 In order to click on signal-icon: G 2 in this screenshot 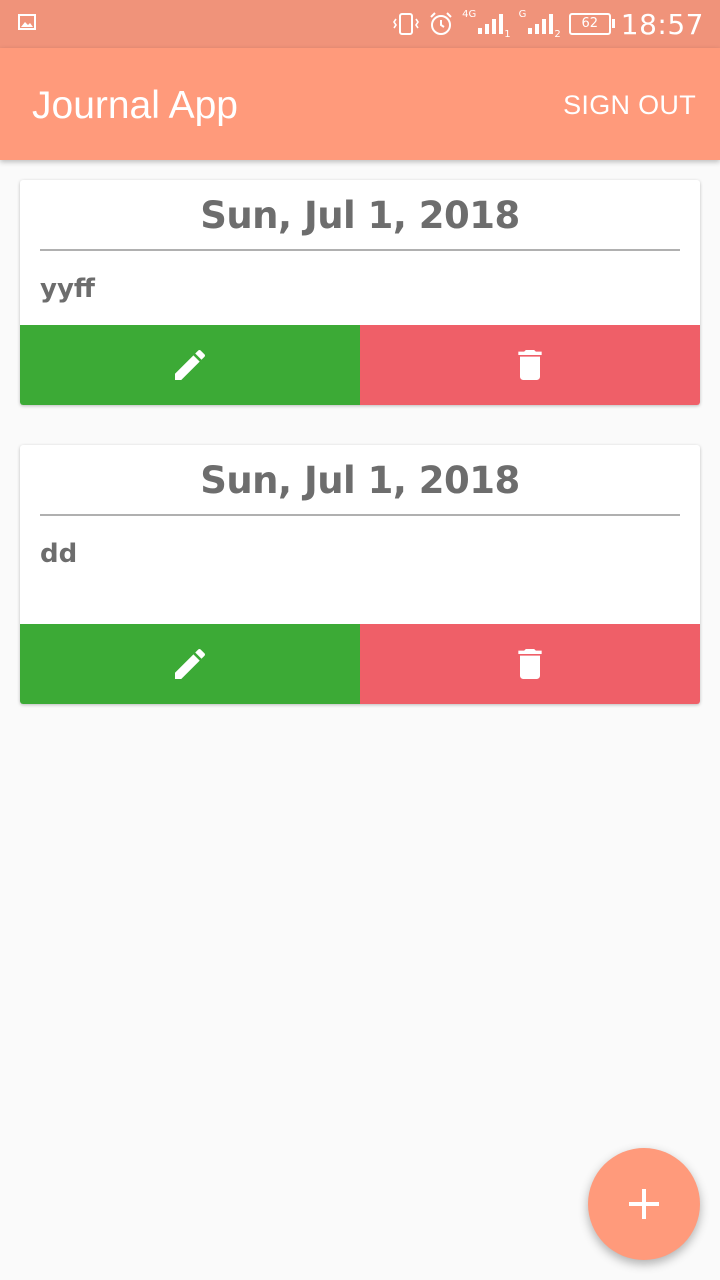, I will do `click(539, 24)`.